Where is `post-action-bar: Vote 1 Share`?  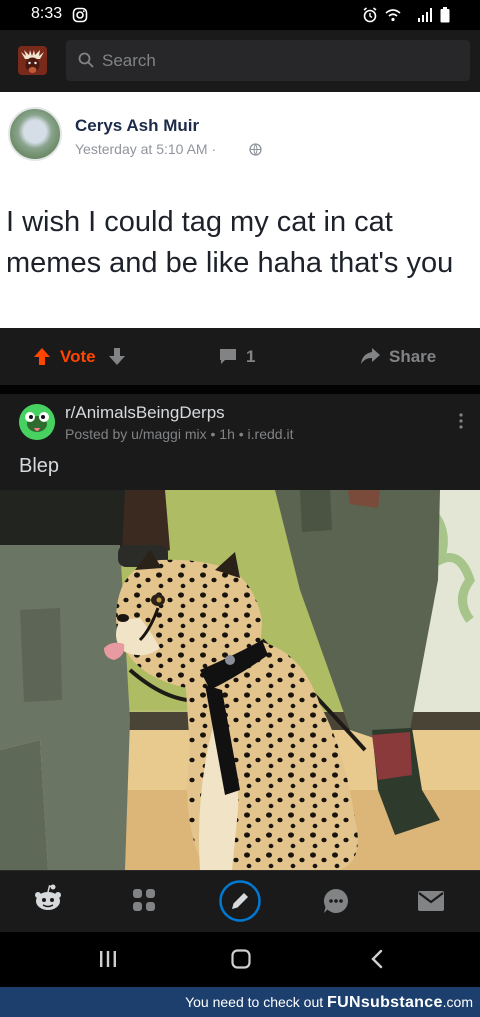 post-action-bar: Vote 1 Share is located at coordinates (240, 356).